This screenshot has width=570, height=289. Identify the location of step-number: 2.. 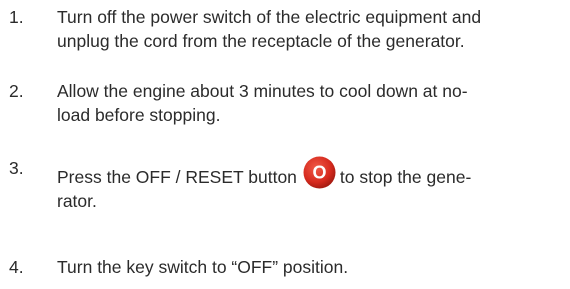
(16, 91).